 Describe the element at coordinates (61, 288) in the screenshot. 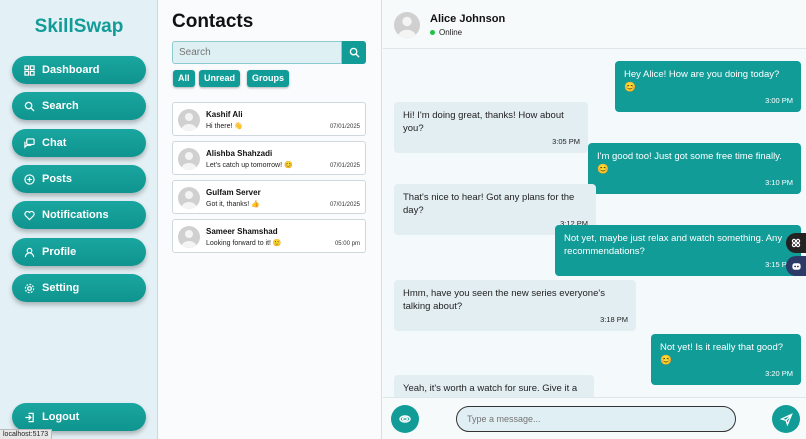

I see `sidebar-item-label: Setting` at that location.